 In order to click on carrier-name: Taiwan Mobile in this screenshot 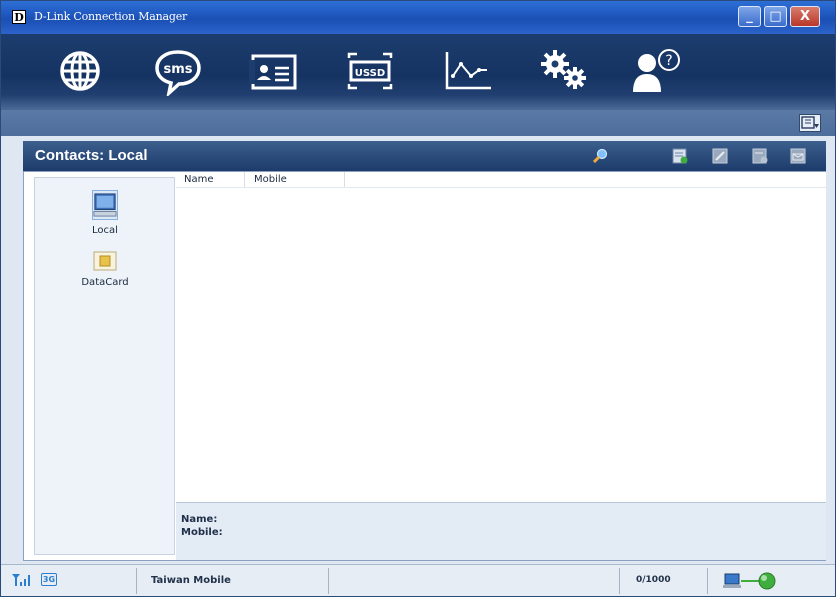, I will do `click(191, 580)`.